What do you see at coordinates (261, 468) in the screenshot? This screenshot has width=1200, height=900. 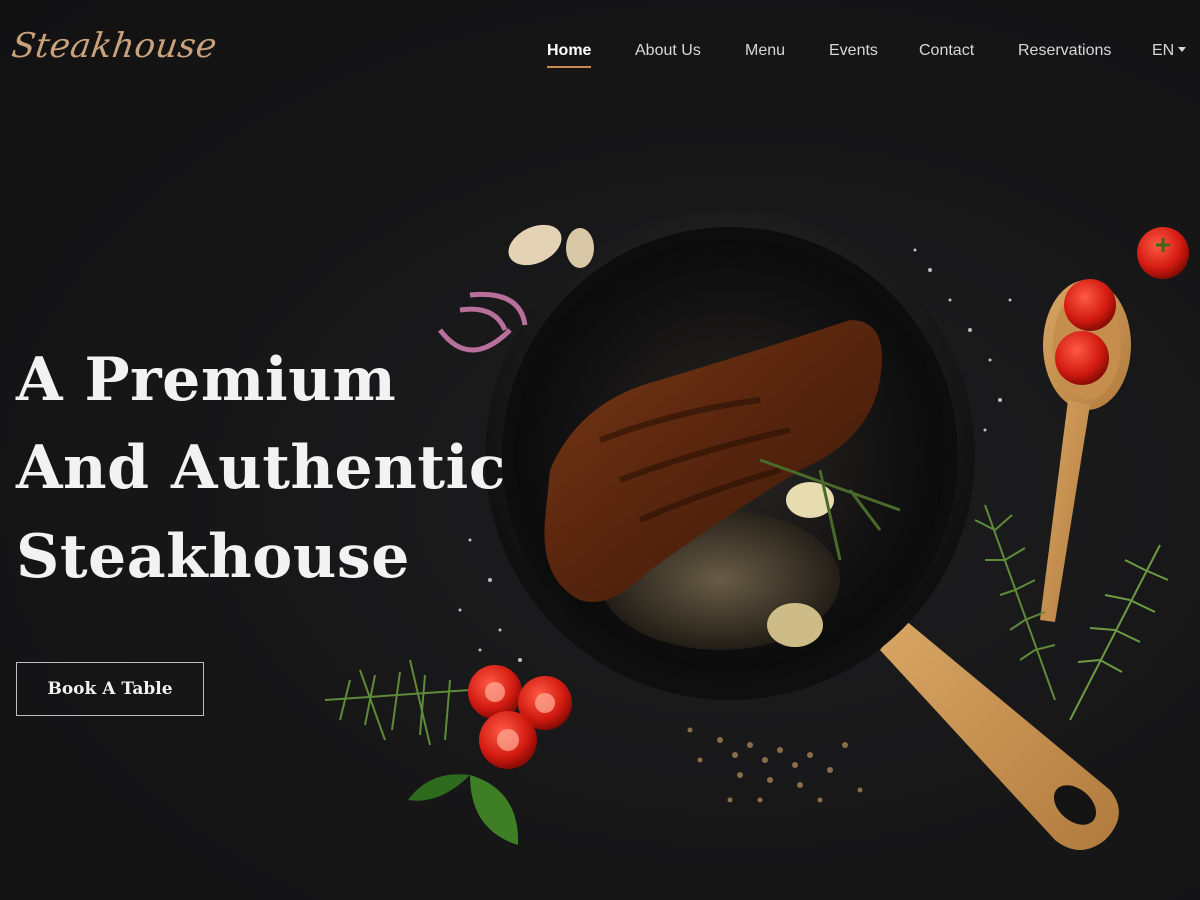 I see `hero-heading-line-2: And Authentic` at bounding box center [261, 468].